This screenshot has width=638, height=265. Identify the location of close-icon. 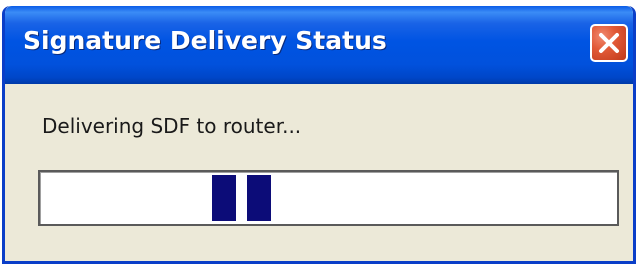
(609, 43).